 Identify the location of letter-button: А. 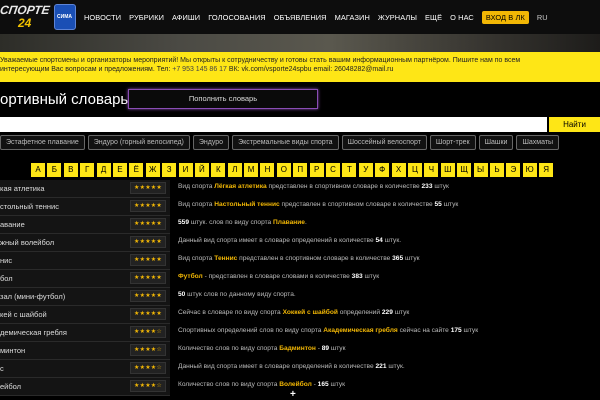
(38, 170).